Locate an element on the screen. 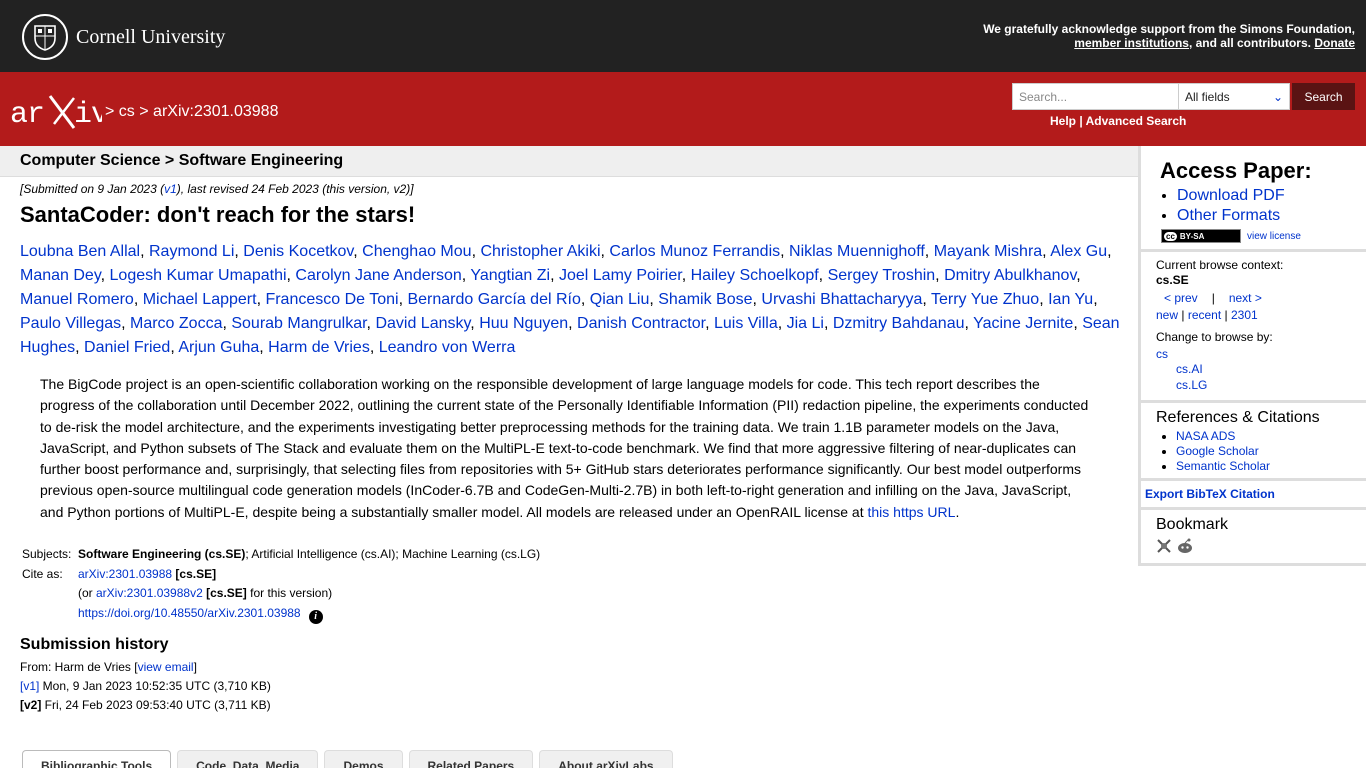 The width and height of the screenshot is (1366, 768). author-link: Bernardo García del Río is located at coordinates (493, 299).